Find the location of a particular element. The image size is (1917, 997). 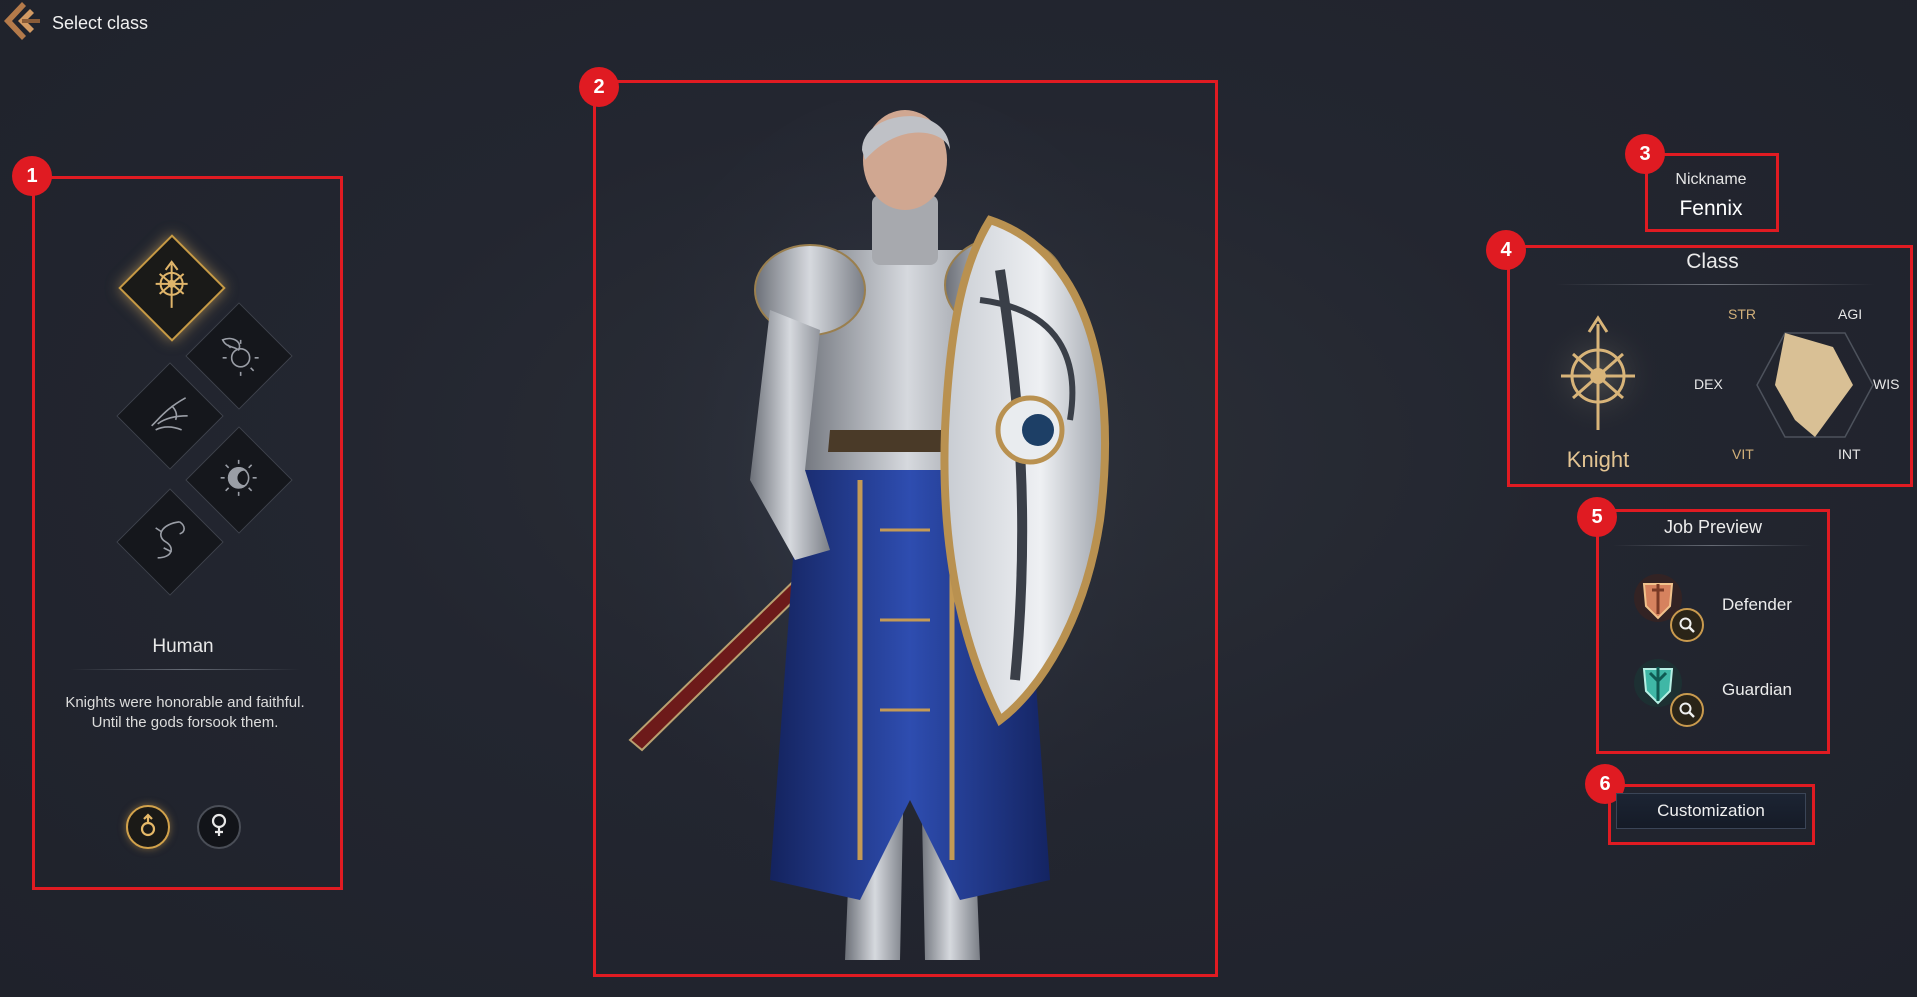

phoenix-icon is located at coordinates (170, 416).